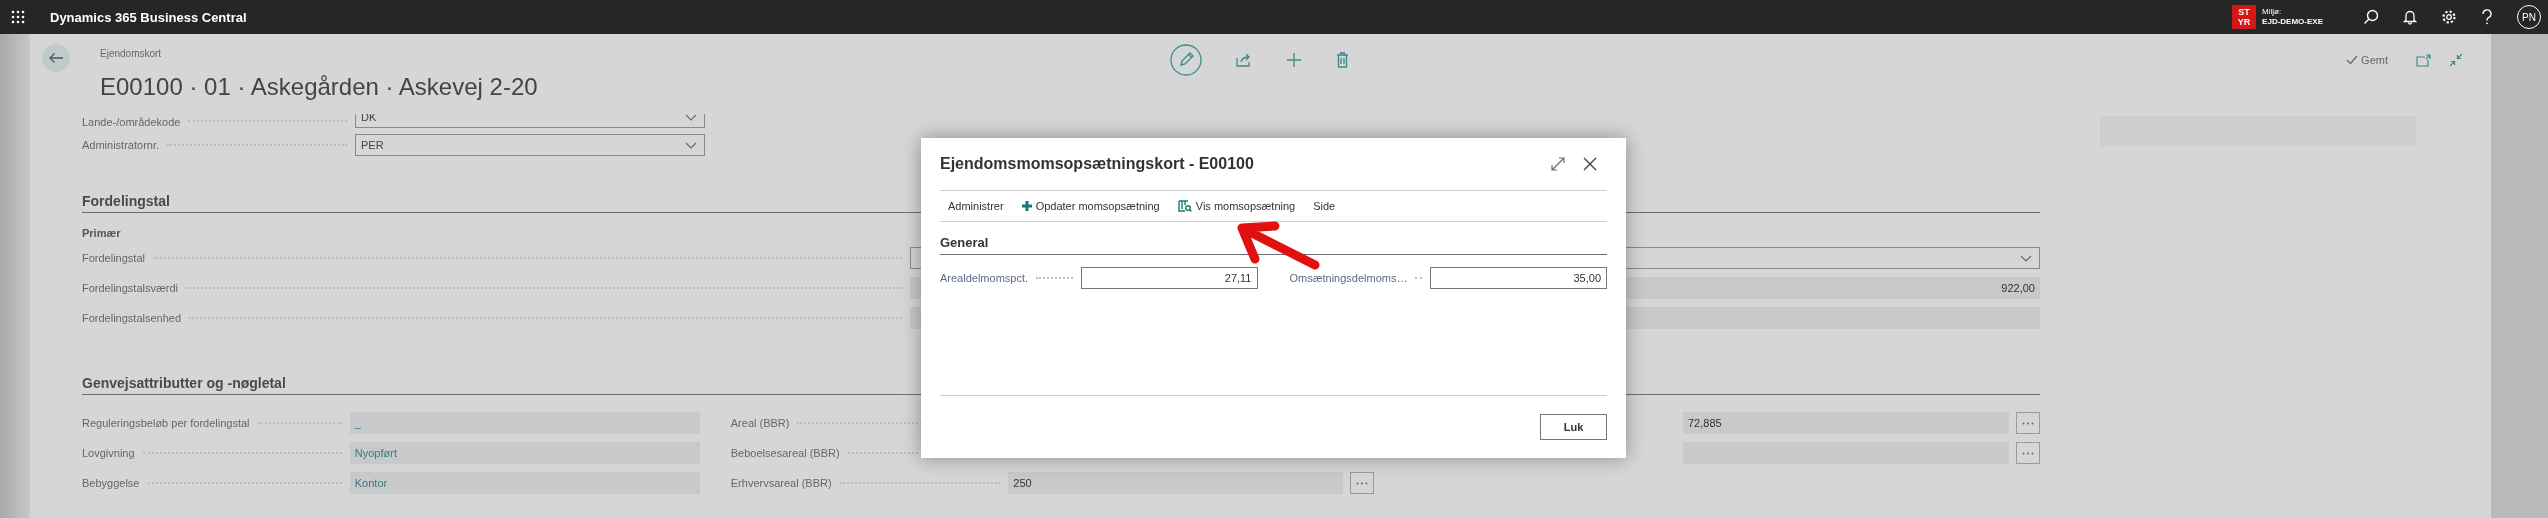 The height and width of the screenshot is (518, 2548). I want to click on field-label: Fordelingstalsenhed, so click(132, 318).